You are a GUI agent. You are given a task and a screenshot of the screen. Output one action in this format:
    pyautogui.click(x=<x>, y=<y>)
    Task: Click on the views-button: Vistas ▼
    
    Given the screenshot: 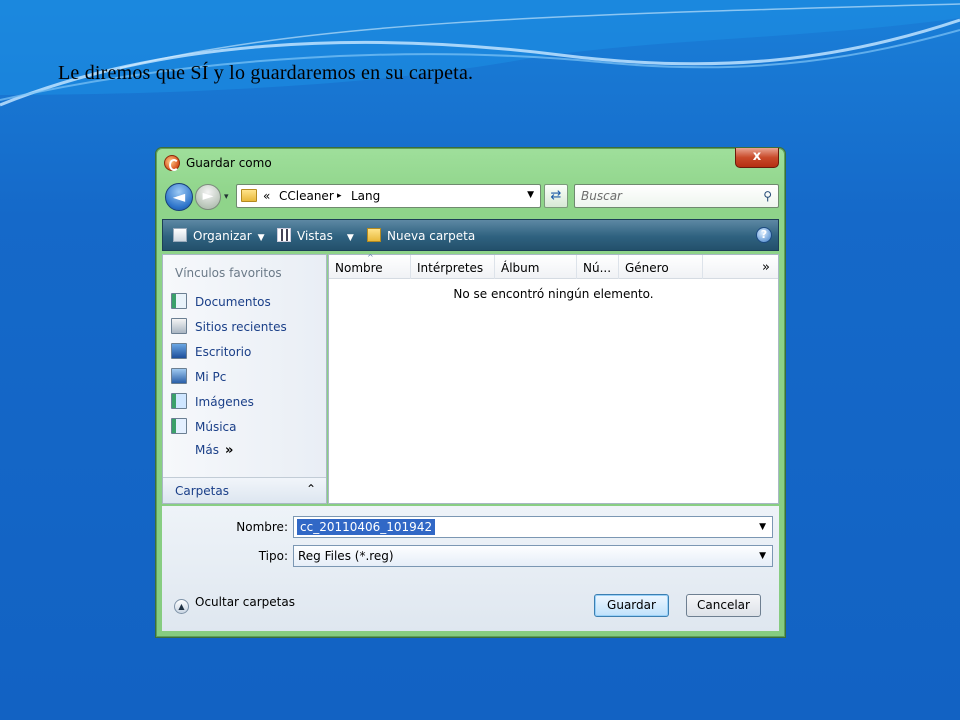 What is the action you would take?
    pyautogui.click(x=315, y=235)
    